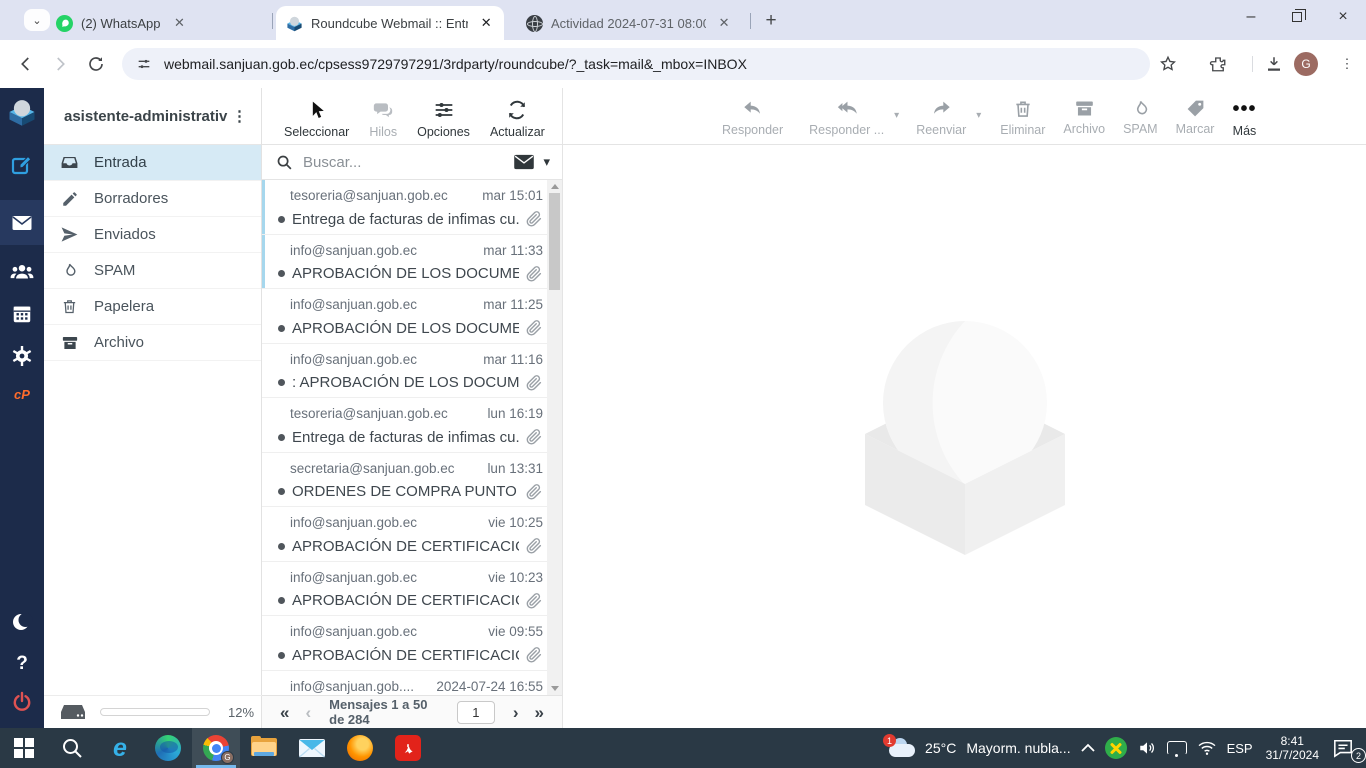  Describe the element at coordinates (1346, 748) in the screenshot. I see `notification-center-button: 2` at that location.